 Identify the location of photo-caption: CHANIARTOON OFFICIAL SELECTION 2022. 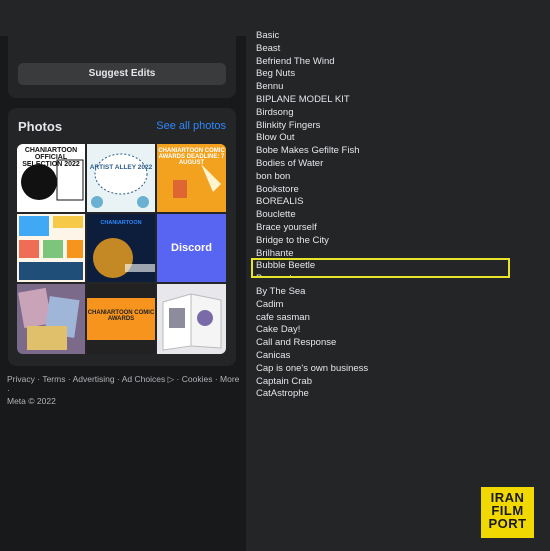
(51, 157).